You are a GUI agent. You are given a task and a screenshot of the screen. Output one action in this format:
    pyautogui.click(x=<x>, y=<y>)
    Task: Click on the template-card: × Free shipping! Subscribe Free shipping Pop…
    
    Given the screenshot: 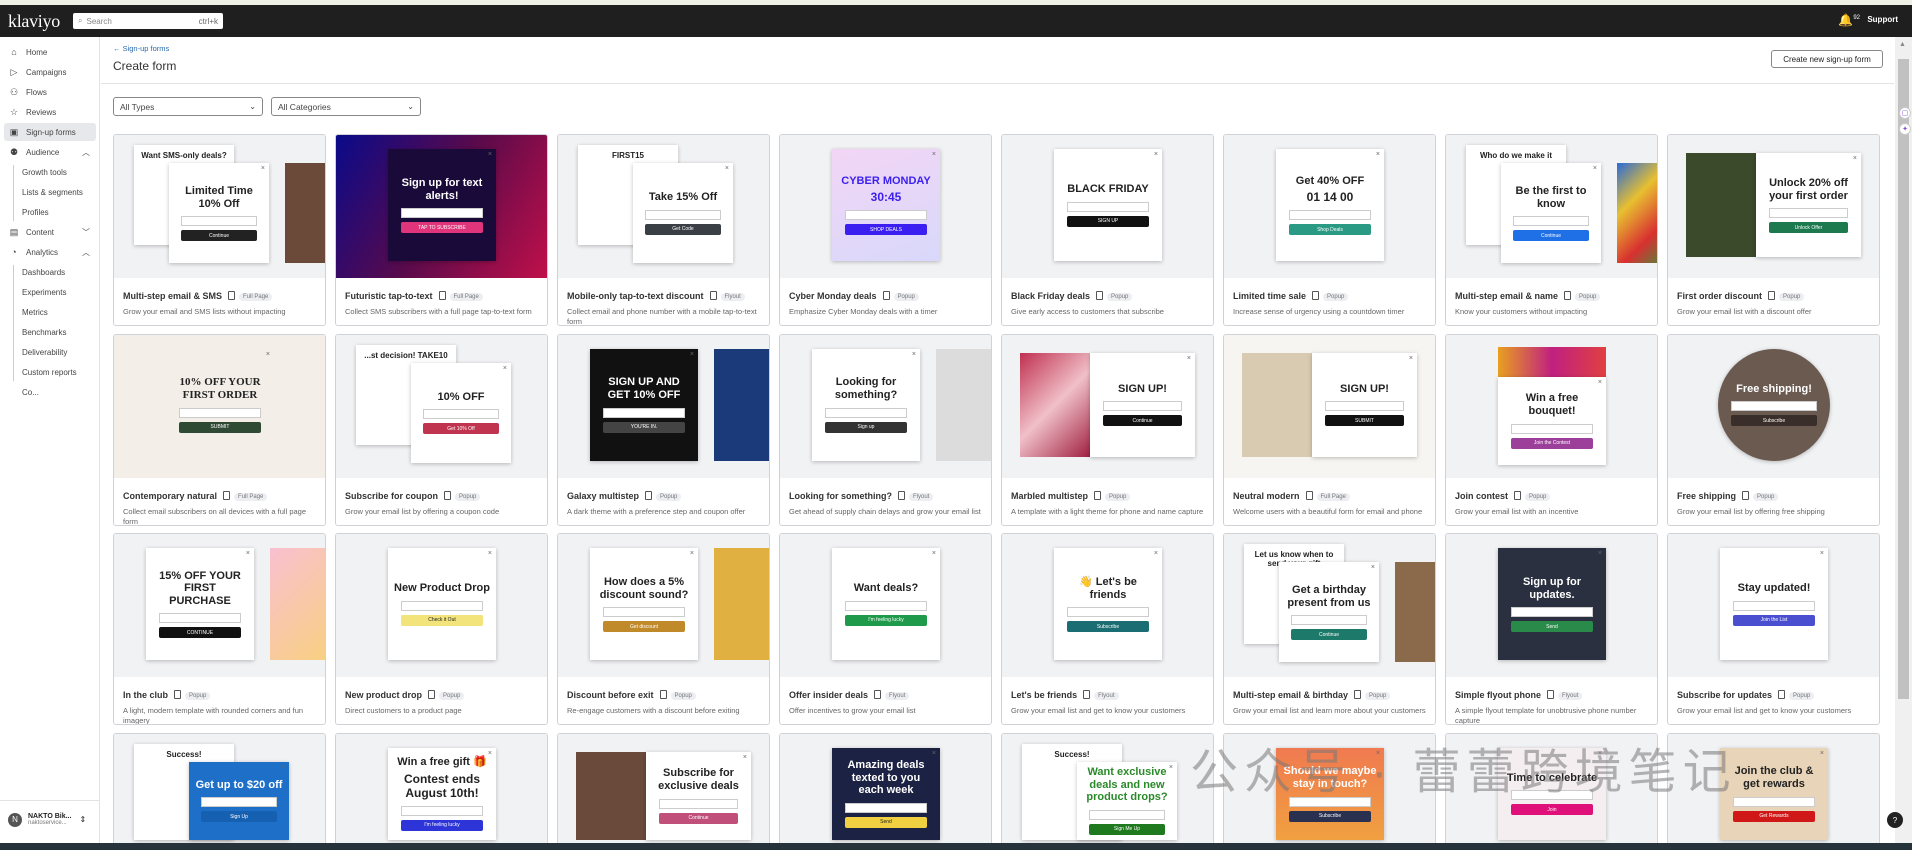 What is the action you would take?
    pyautogui.click(x=1773, y=429)
    